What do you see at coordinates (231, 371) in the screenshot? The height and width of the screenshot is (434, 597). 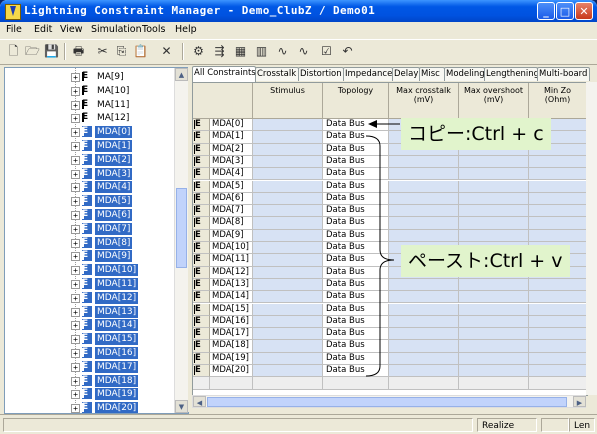 I see `net-name-cell: MDA[20]` at bounding box center [231, 371].